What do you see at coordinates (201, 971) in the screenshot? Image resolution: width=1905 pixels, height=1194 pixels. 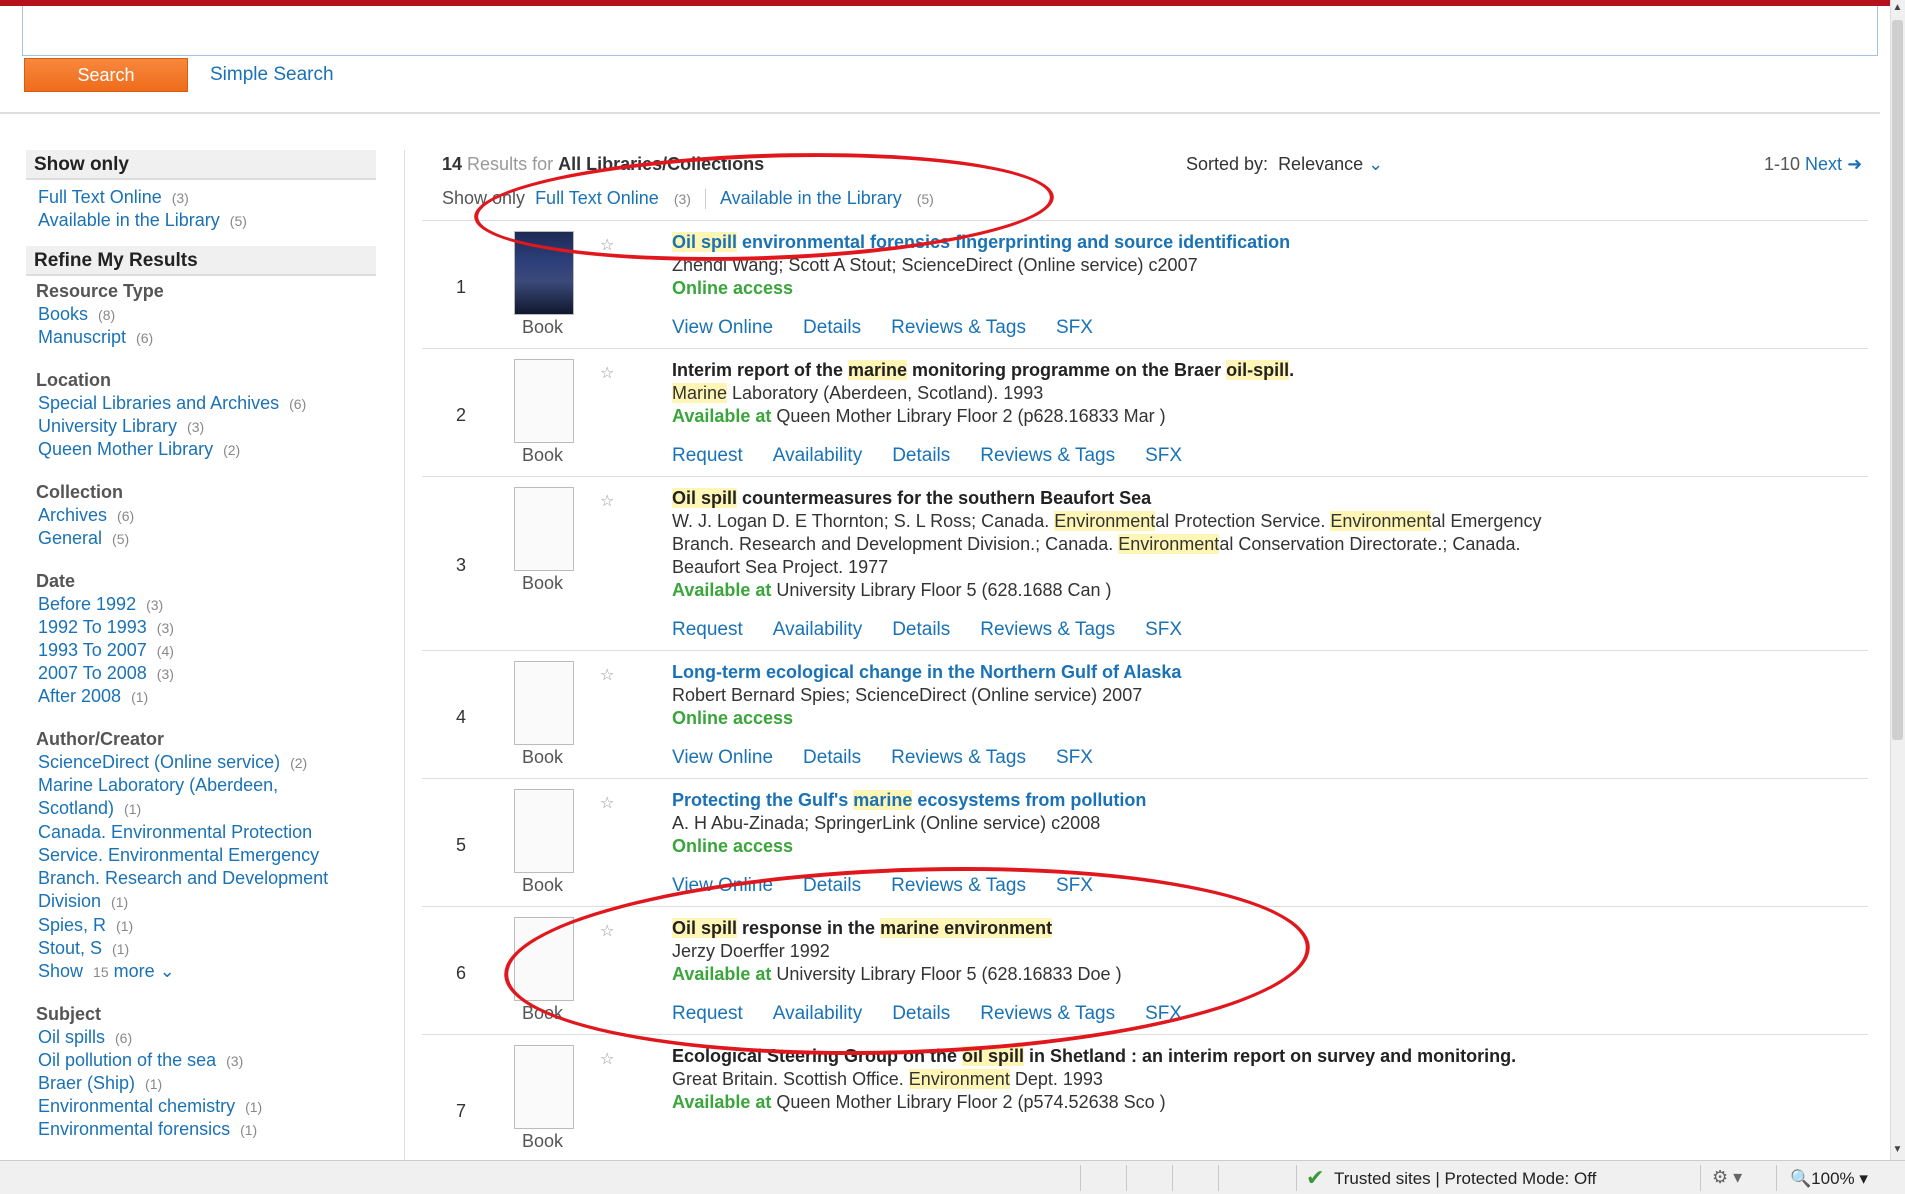 I see `show-more-authors: Show 15 more ⌄` at bounding box center [201, 971].